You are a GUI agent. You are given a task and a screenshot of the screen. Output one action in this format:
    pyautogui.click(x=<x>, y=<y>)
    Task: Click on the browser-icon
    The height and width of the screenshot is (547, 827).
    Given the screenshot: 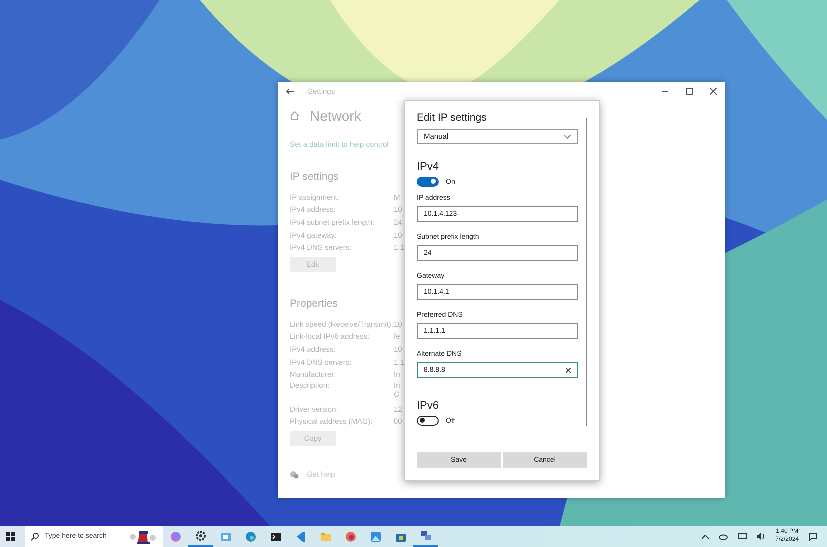 What is the action you would take?
    pyautogui.click(x=250, y=536)
    